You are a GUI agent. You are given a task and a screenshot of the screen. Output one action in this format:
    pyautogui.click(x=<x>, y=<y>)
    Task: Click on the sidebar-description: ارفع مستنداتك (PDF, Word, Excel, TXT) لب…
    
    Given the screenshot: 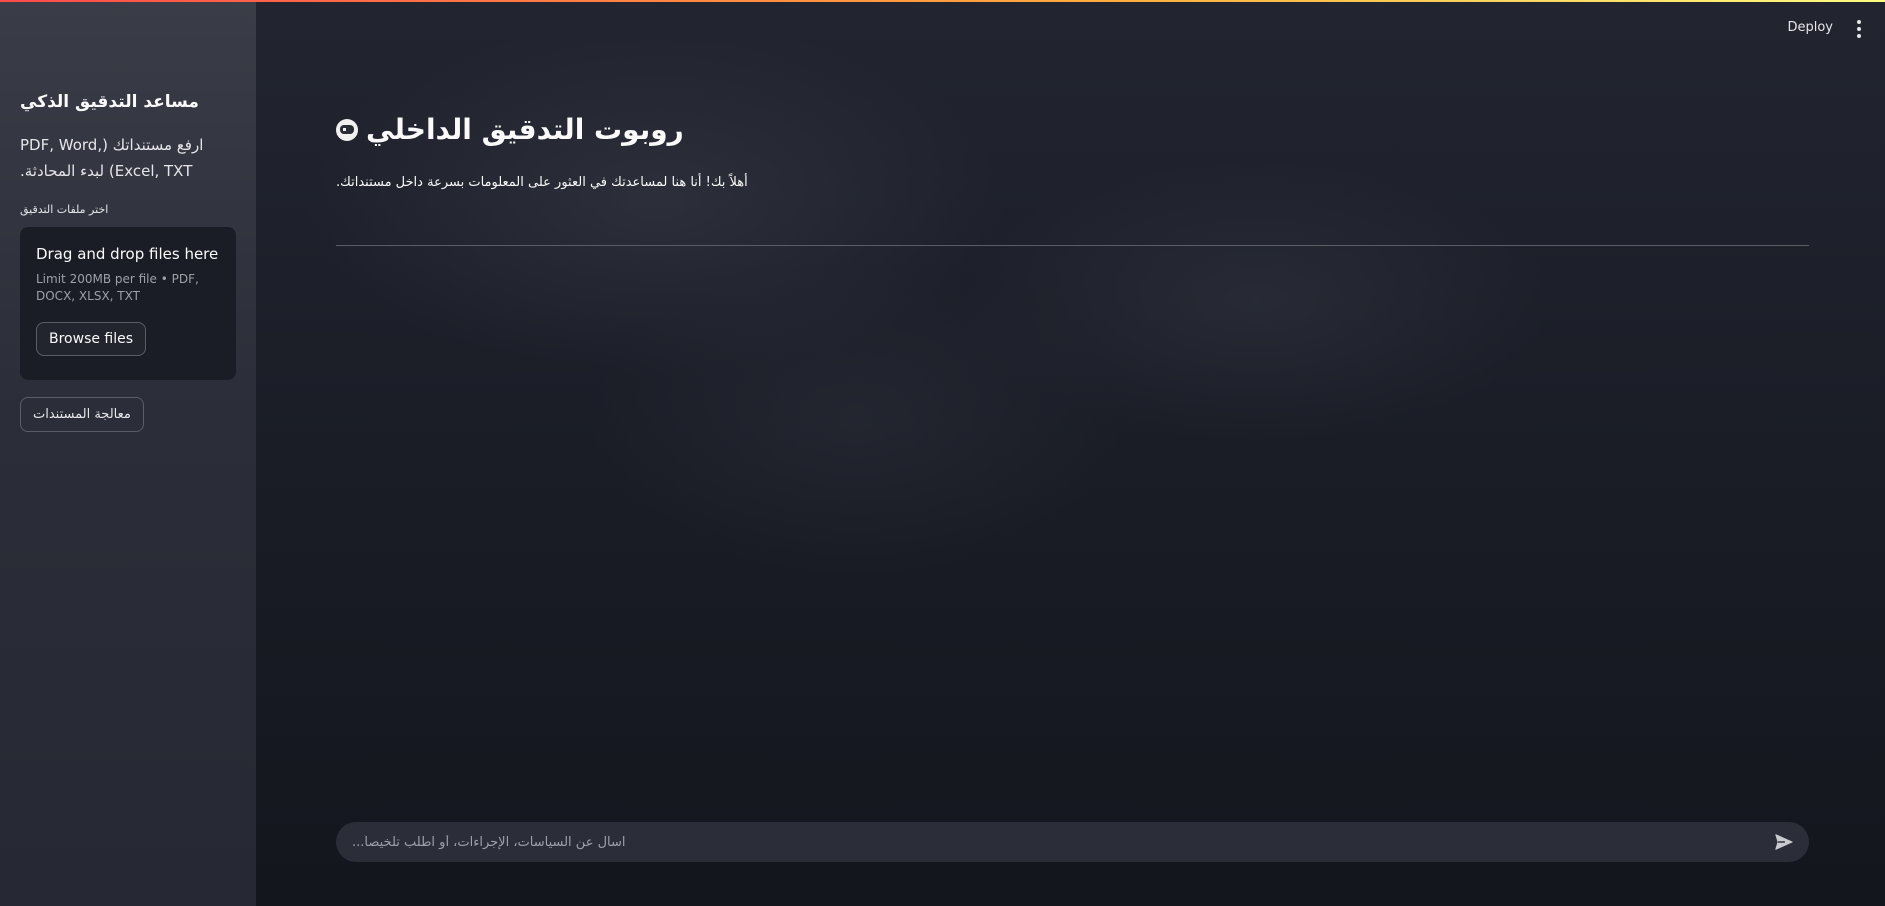 What is the action you would take?
    pyautogui.click(x=112, y=158)
    